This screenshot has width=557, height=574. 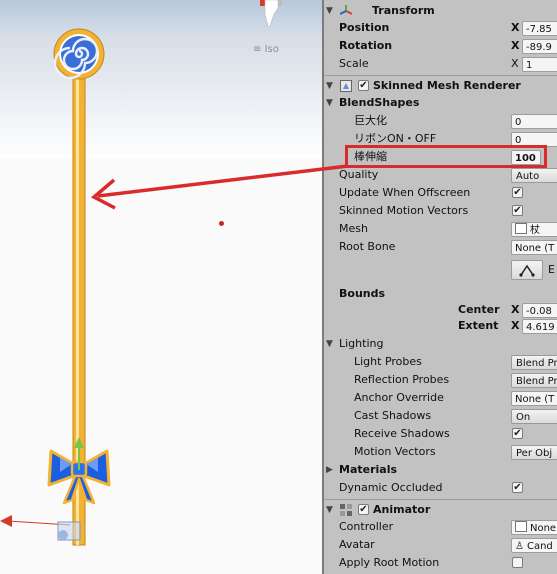 I want to click on apply-root-motion-checkbox, so click(x=517, y=562).